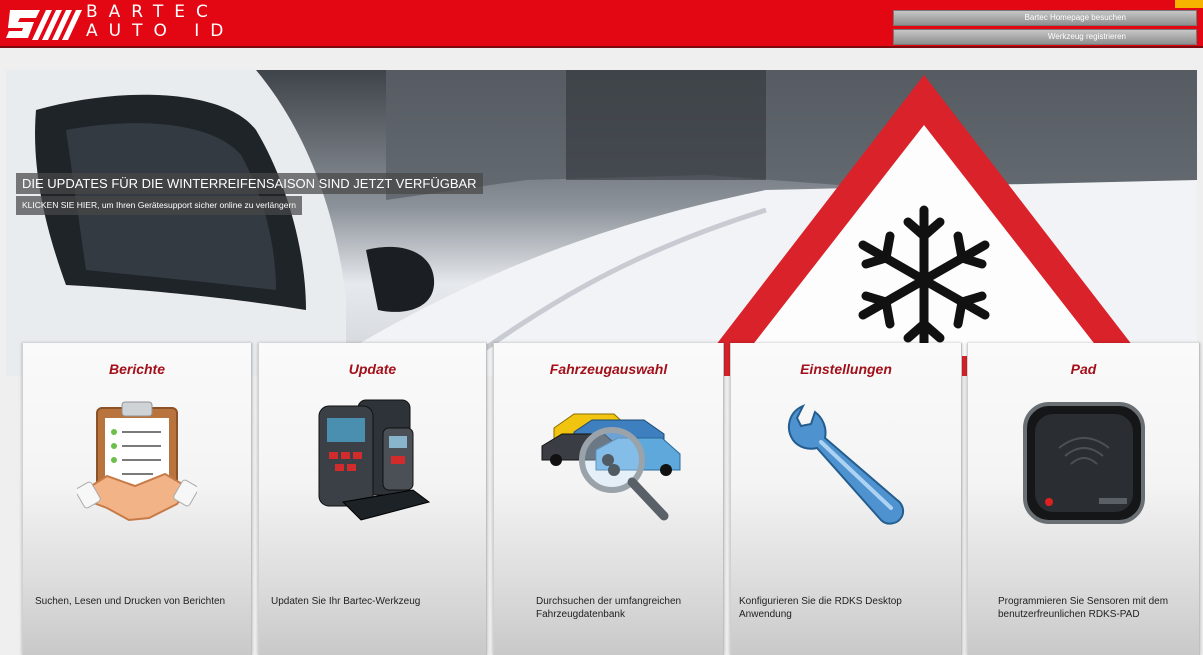 This screenshot has height=655, width=1203. Describe the element at coordinates (160, 31) in the screenshot. I see `brand-line-2: AUTO ID` at that location.